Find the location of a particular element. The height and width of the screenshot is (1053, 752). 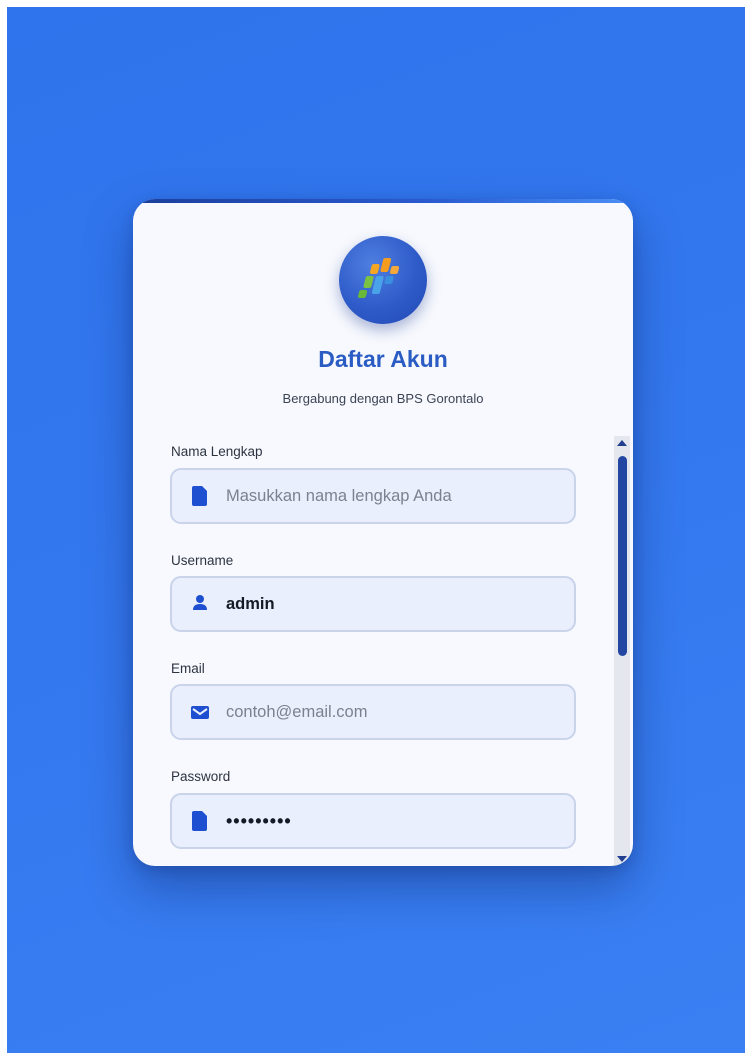

page-subtitle: Bergabung dengan BPS Gorontalo is located at coordinates (383, 398).